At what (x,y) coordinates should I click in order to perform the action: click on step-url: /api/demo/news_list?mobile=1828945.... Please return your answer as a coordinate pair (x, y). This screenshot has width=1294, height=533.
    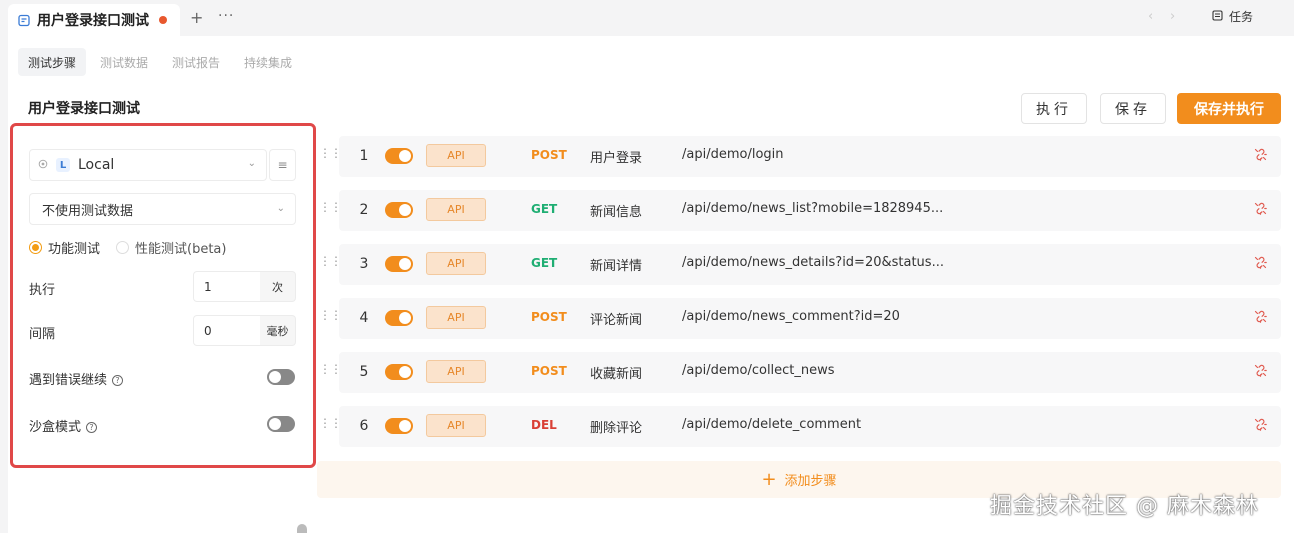
    Looking at the image, I should click on (813, 208).